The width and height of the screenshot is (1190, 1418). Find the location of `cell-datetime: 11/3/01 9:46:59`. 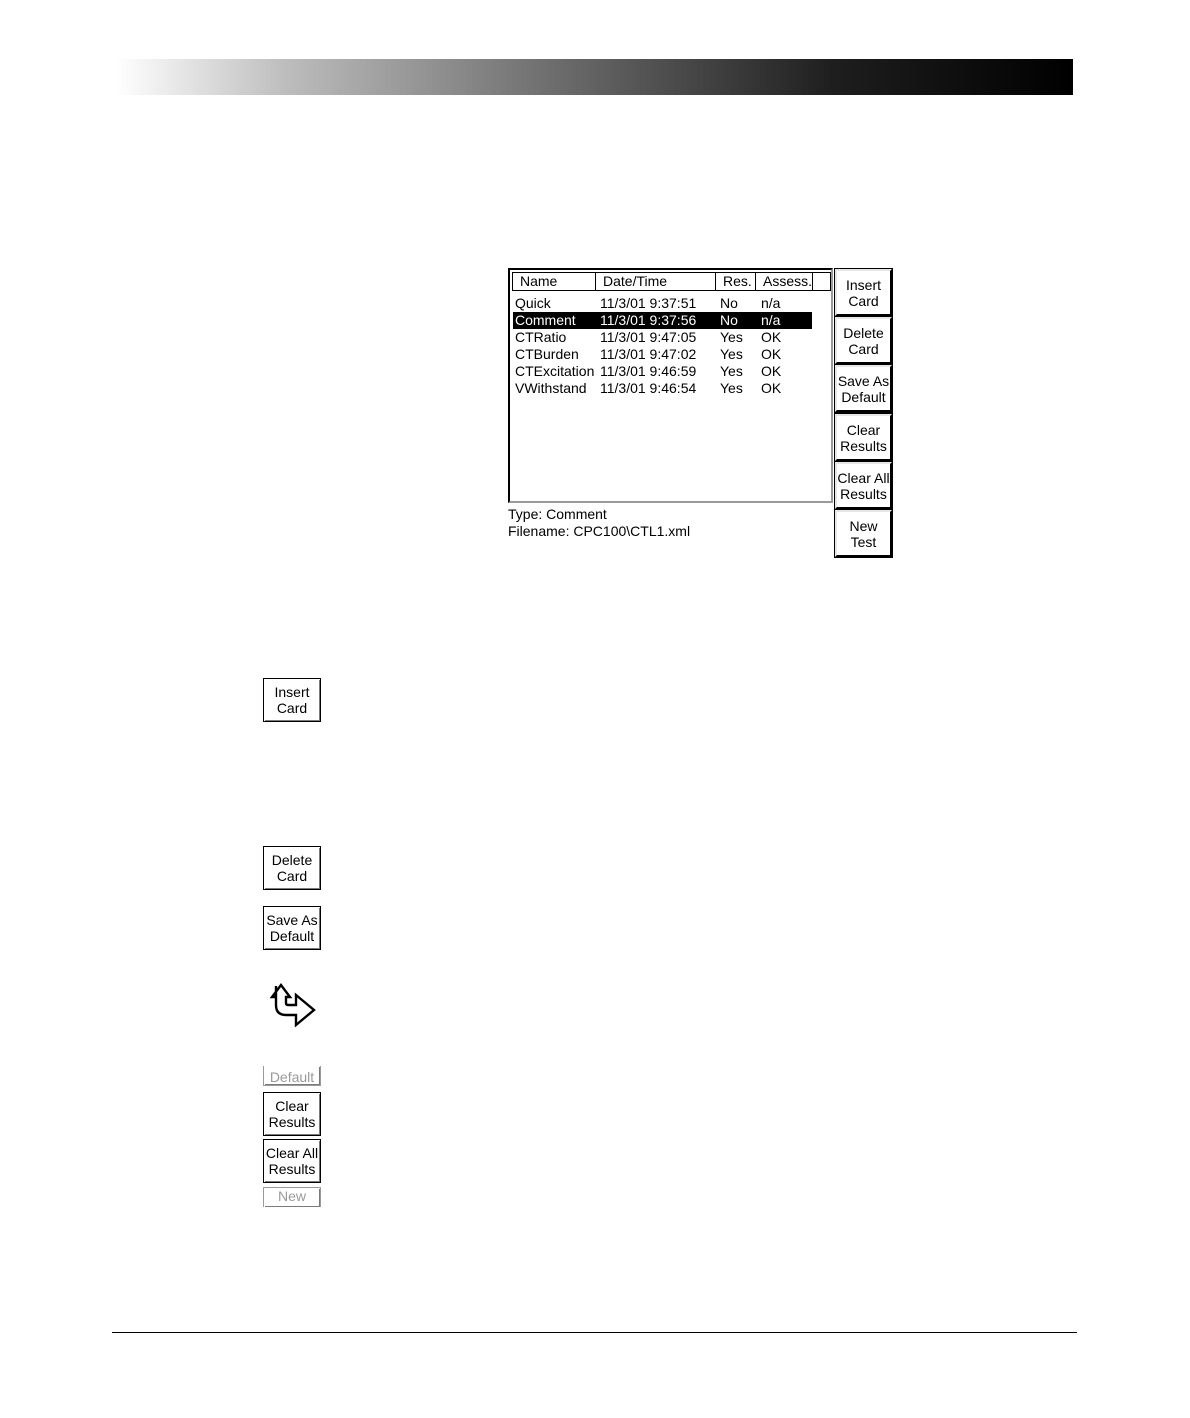

cell-datetime: 11/3/01 9:46:59 is located at coordinates (648, 371).